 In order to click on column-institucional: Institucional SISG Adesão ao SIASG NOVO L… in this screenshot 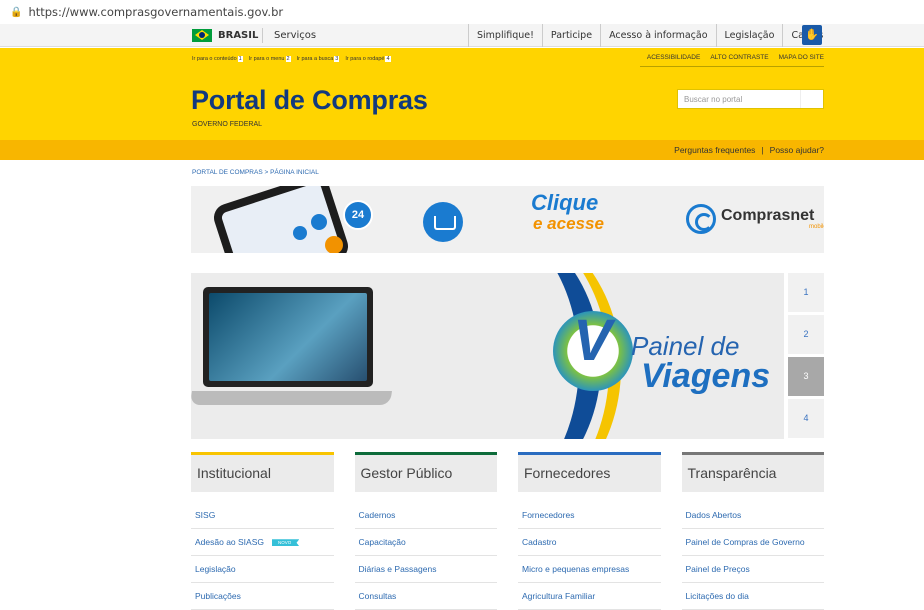, I will do `click(262, 531)`.